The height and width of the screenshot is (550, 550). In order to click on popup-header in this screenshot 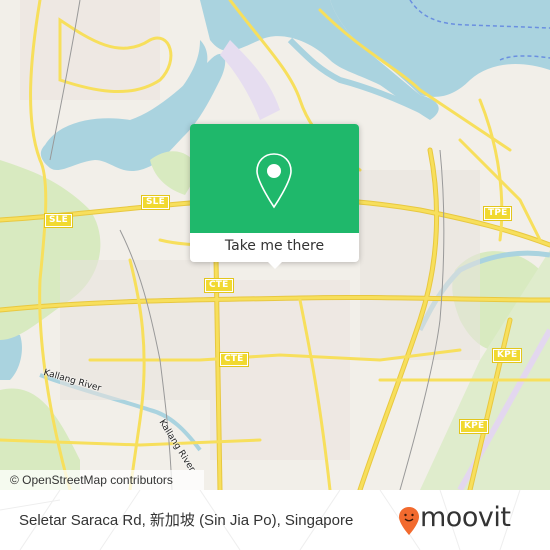, I will do `click(274, 178)`.